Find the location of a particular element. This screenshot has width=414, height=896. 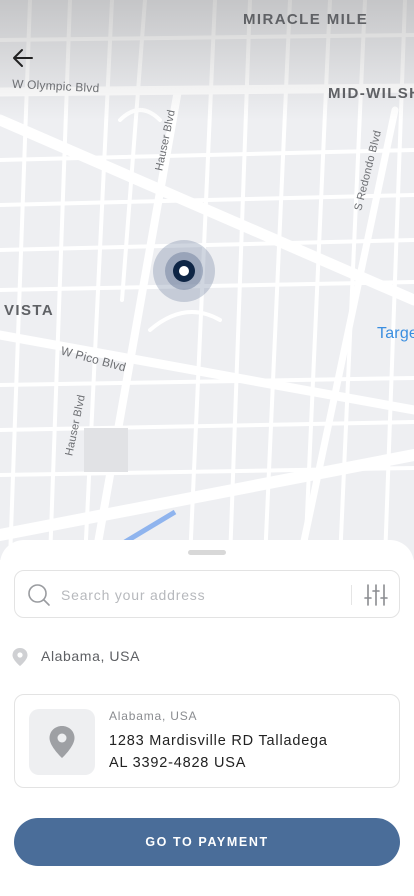

back-button is located at coordinates (24, 58).